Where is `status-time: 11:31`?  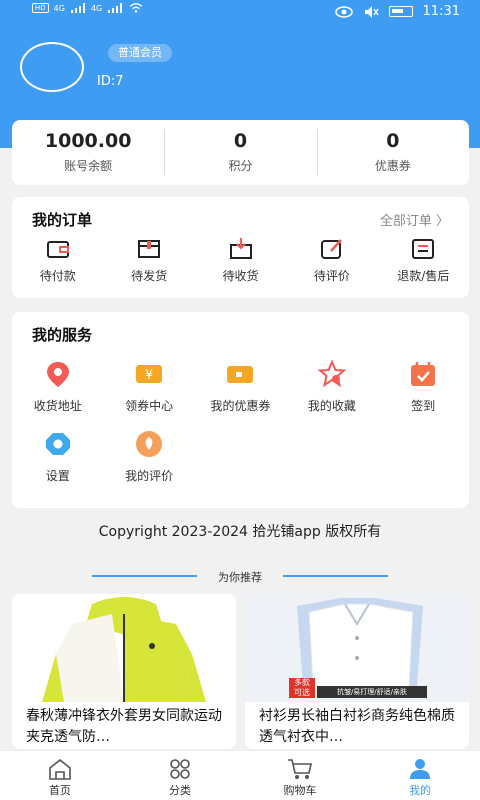 status-time: 11:31 is located at coordinates (441, 11).